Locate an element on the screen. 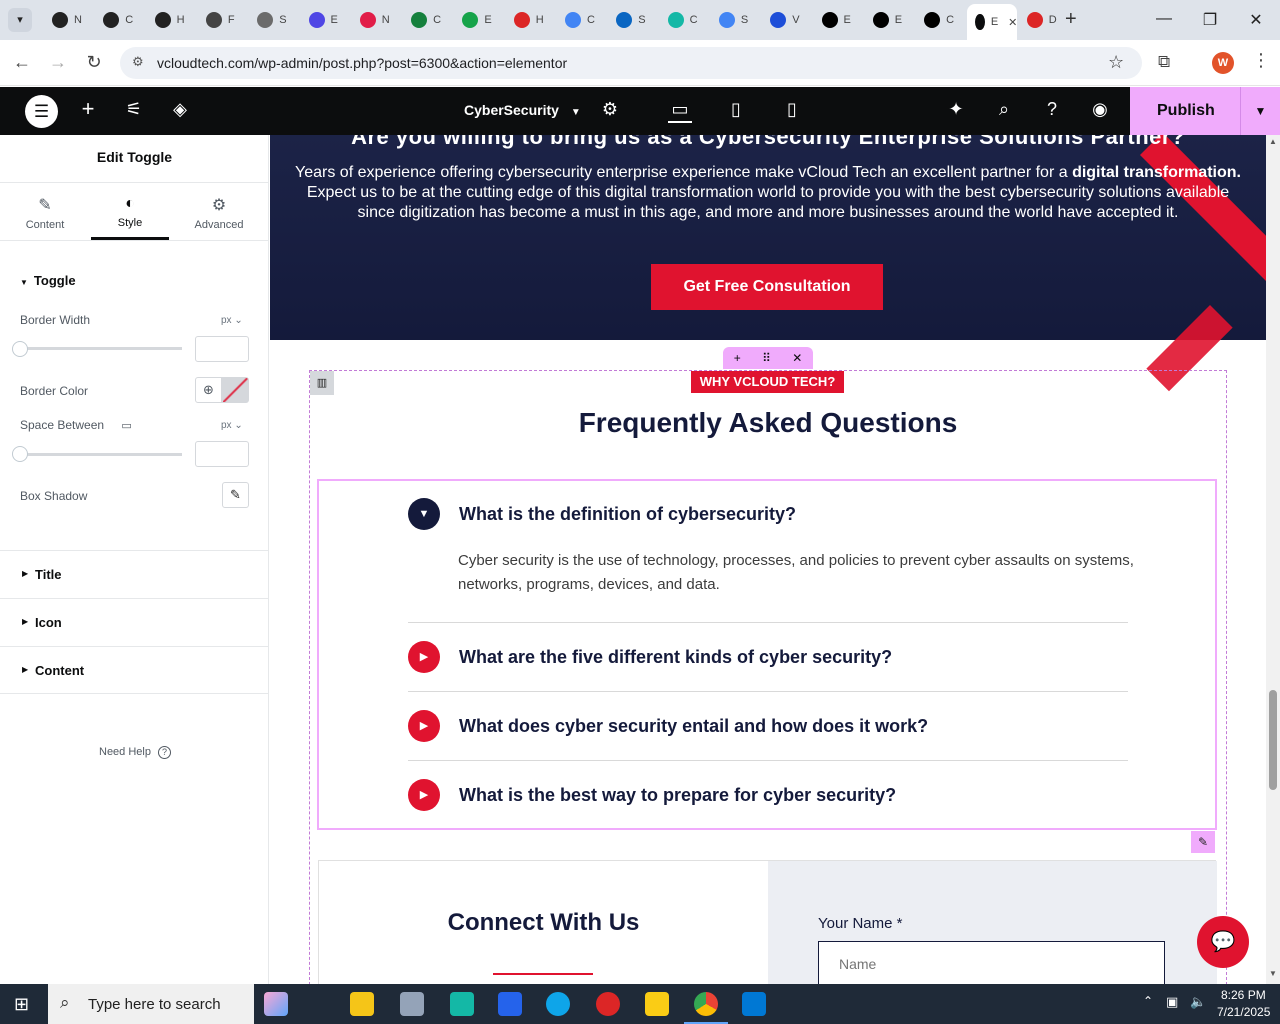  whats-new-icon: ✦ is located at coordinates (956, 111).